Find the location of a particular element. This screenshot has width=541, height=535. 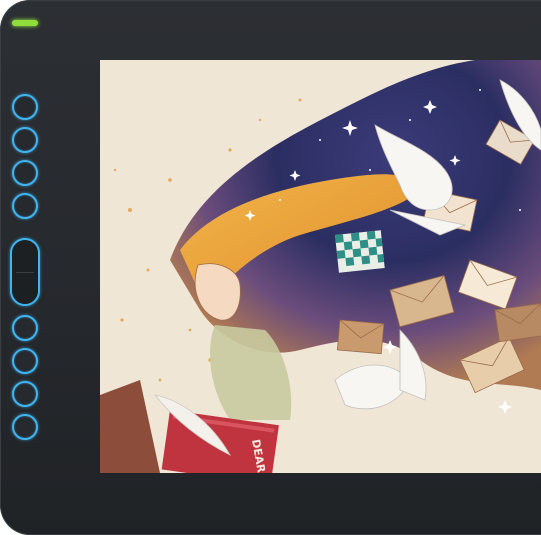

express-key-rocker is located at coordinates (25, 272).